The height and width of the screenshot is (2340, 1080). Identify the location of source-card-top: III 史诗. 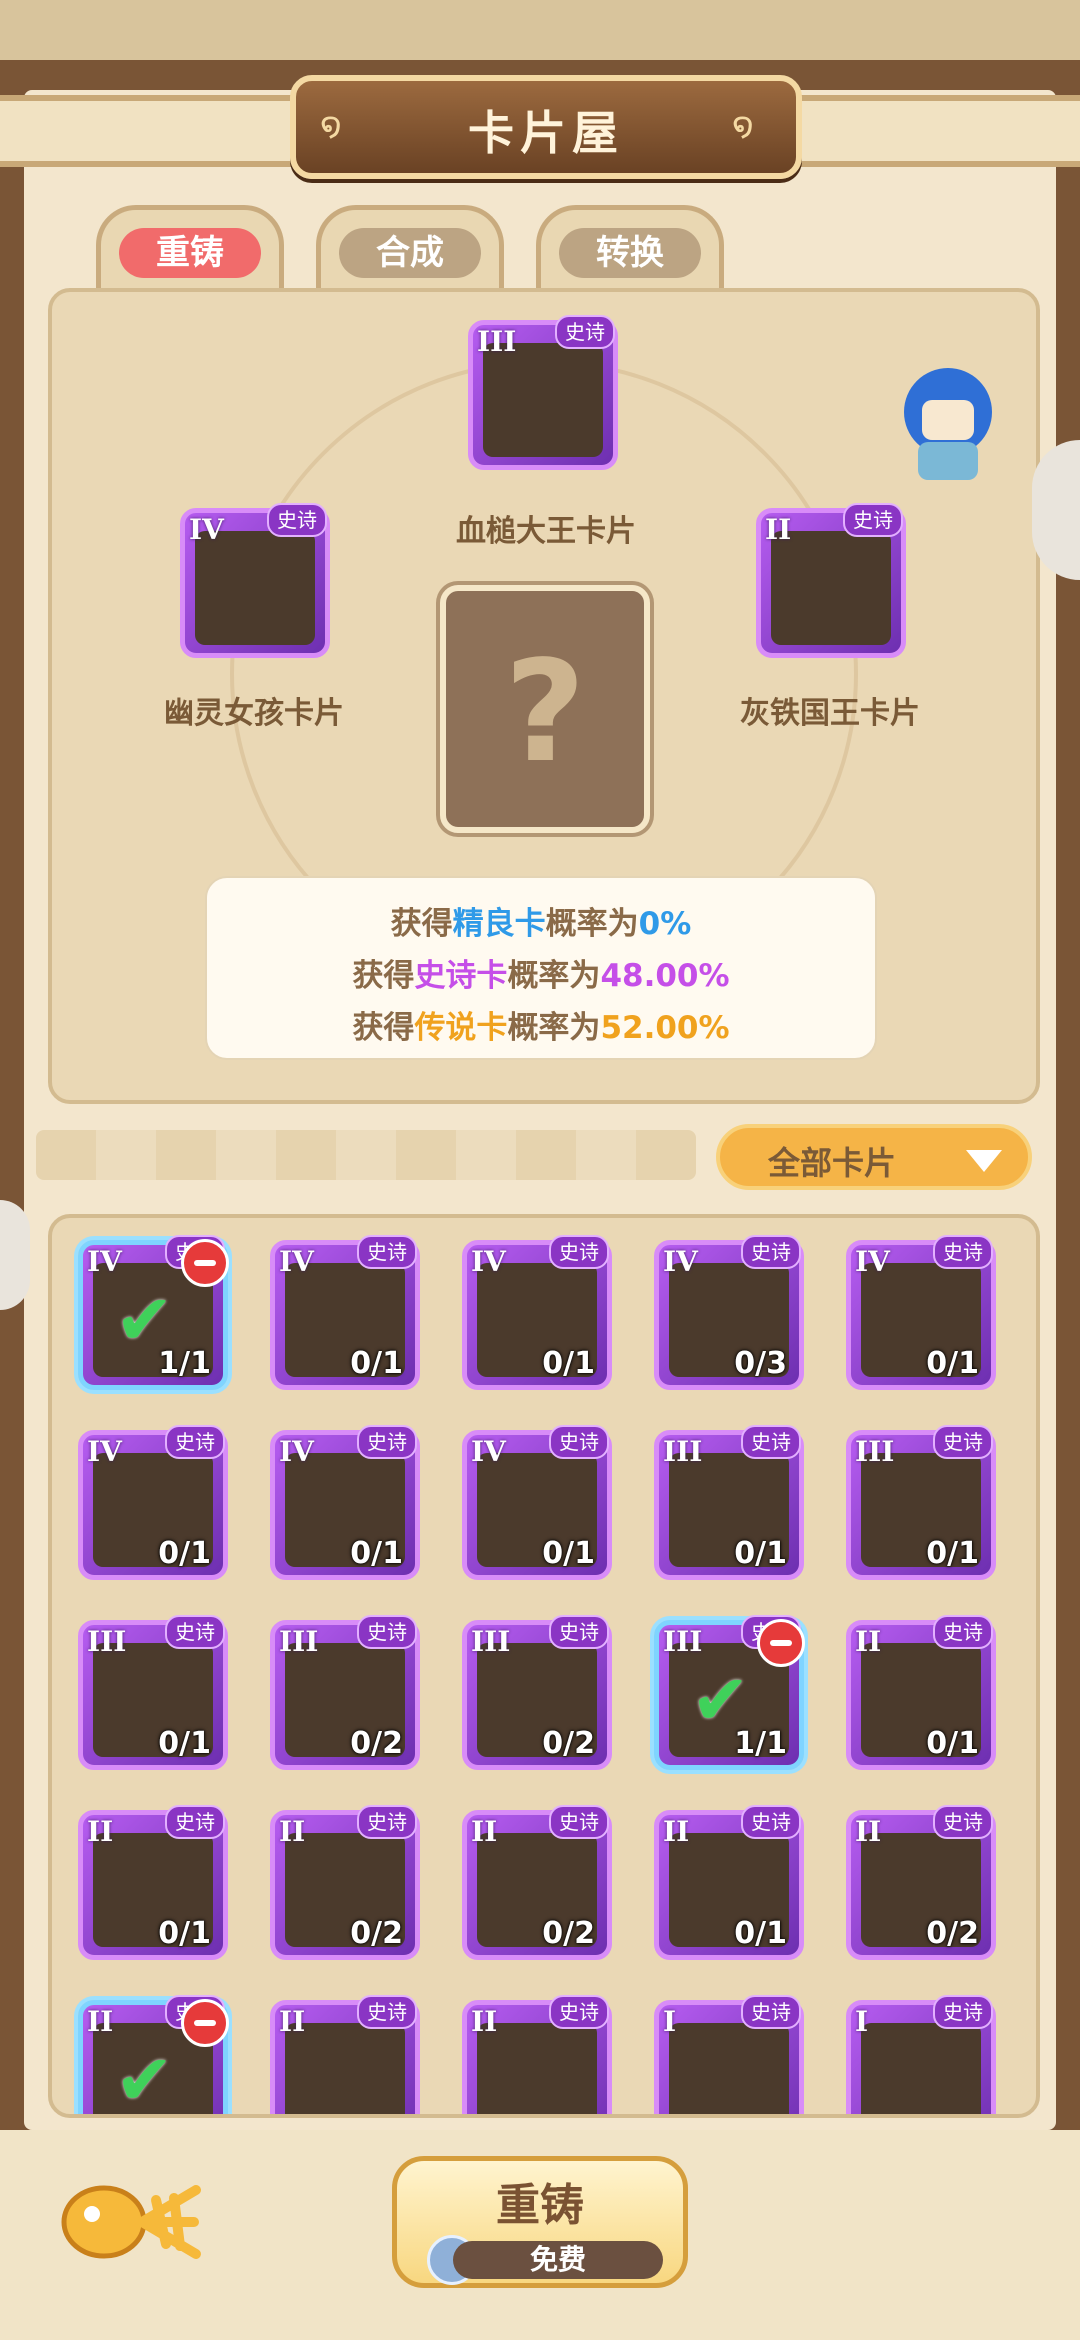
(543, 392).